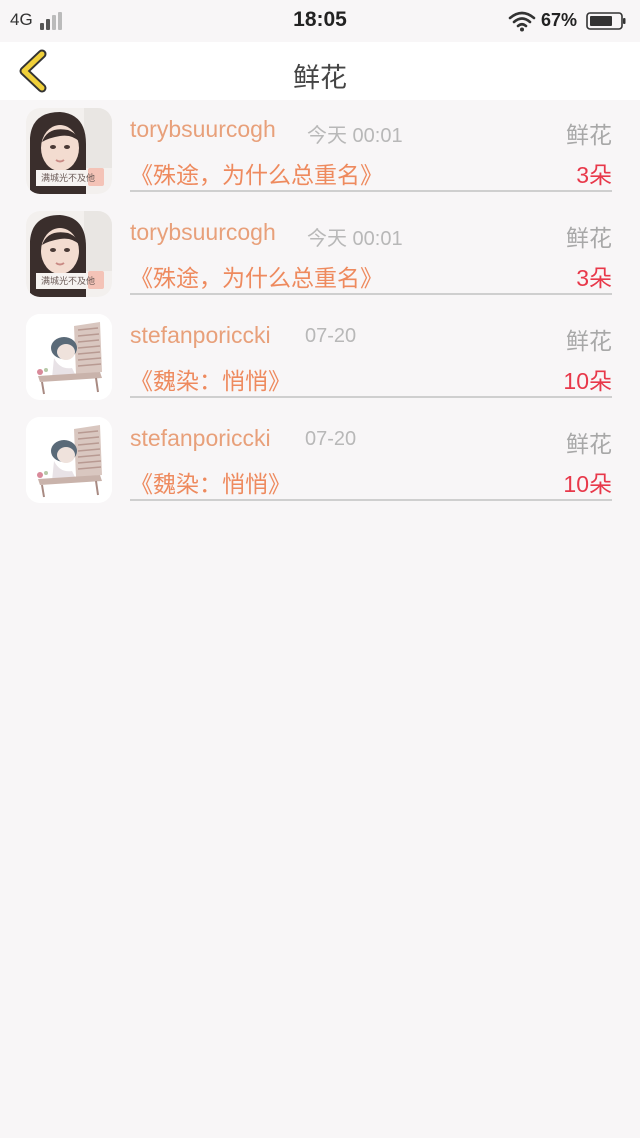 The height and width of the screenshot is (1138, 640). Describe the element at coordinates (559, 20) in the screenshot. I see `battery-percent: 67%` at that location.